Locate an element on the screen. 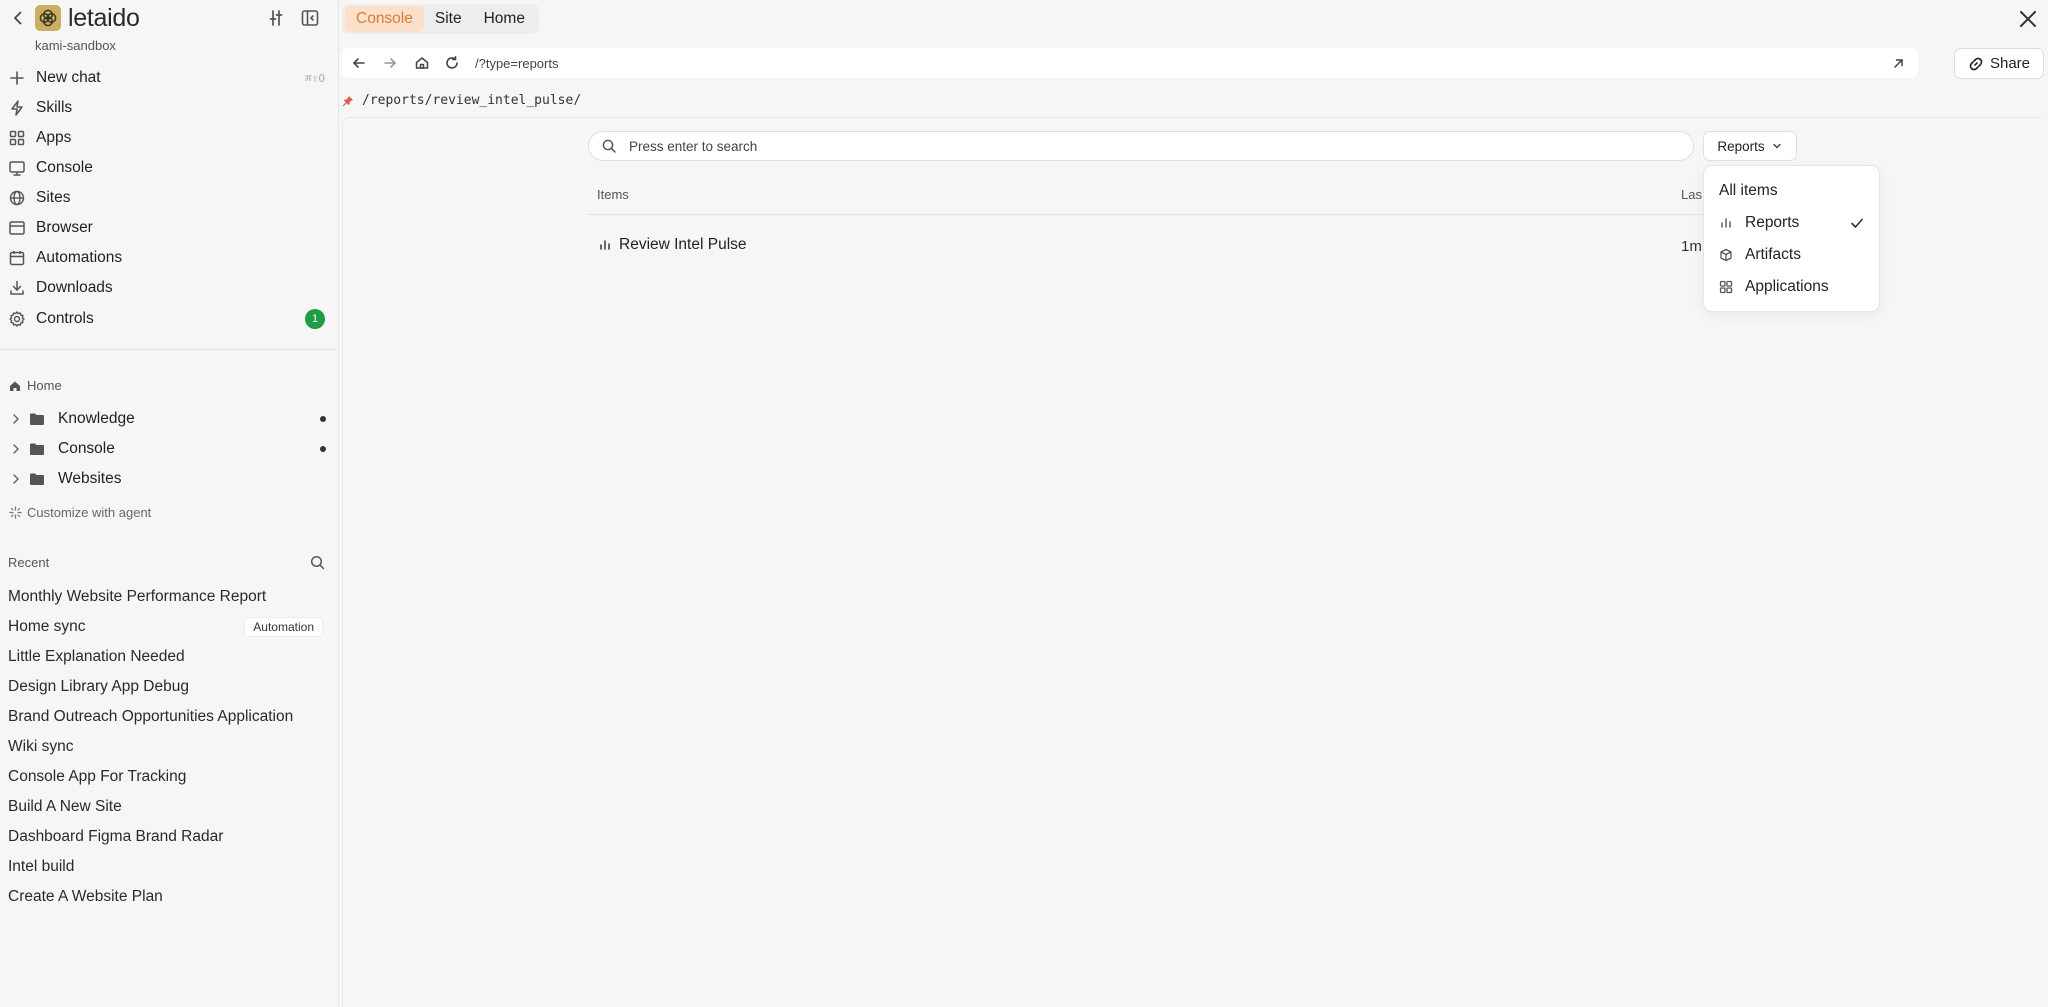  folder-websites: Websites is located at coordinates (169, 479).